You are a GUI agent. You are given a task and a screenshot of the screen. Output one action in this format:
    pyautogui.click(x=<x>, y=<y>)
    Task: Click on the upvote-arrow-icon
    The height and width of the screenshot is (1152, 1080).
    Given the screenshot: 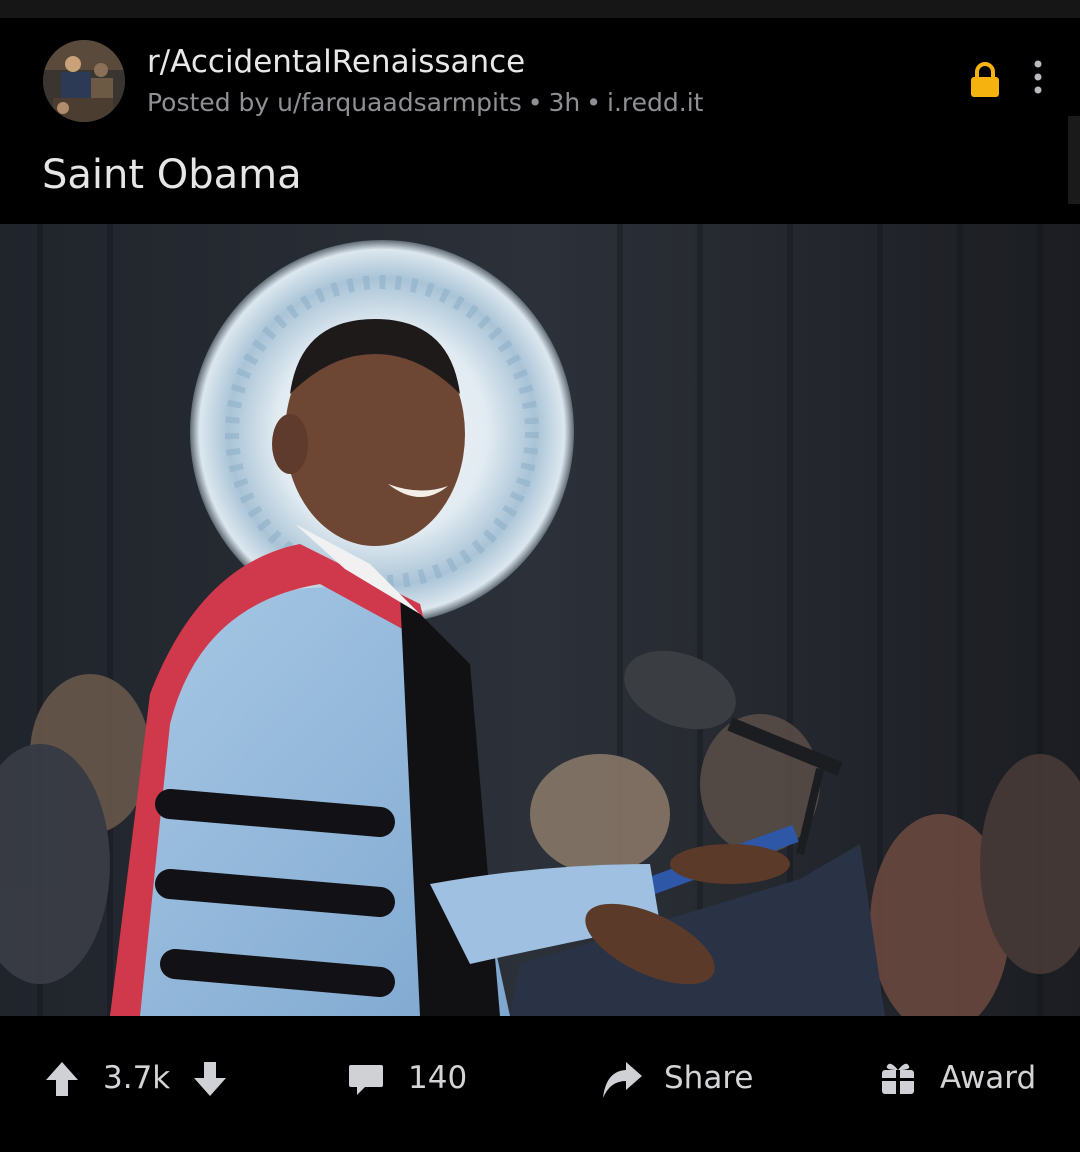 What is the action you would take?
    pyautogui.click(x=62, y=1079)
    